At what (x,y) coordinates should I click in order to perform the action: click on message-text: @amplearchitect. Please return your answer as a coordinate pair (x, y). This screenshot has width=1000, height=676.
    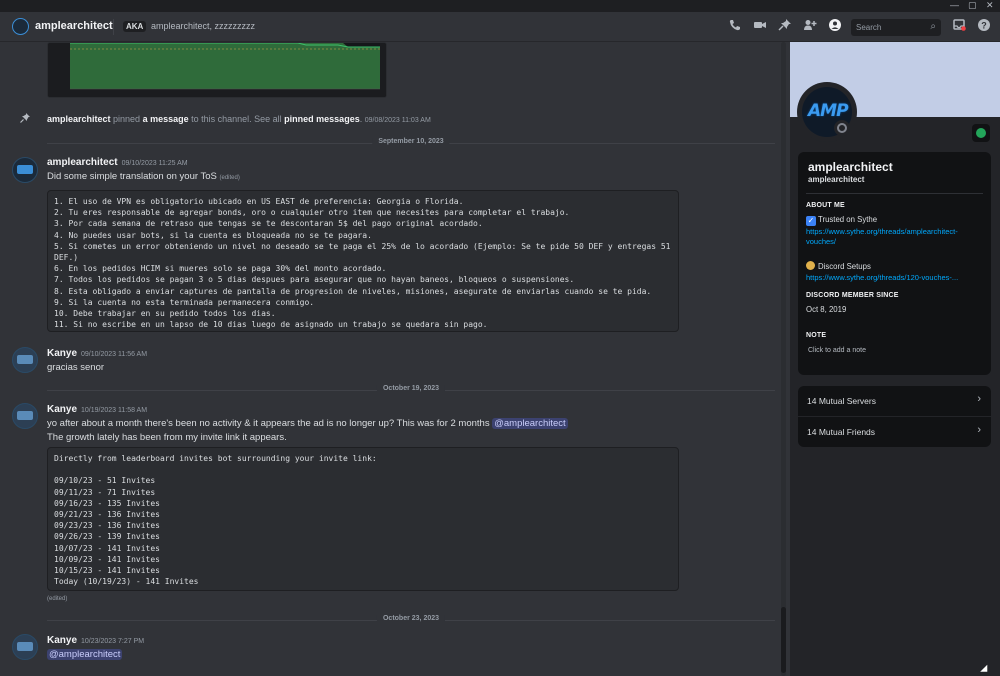
    Looking at the image, I should click on (85, 654).